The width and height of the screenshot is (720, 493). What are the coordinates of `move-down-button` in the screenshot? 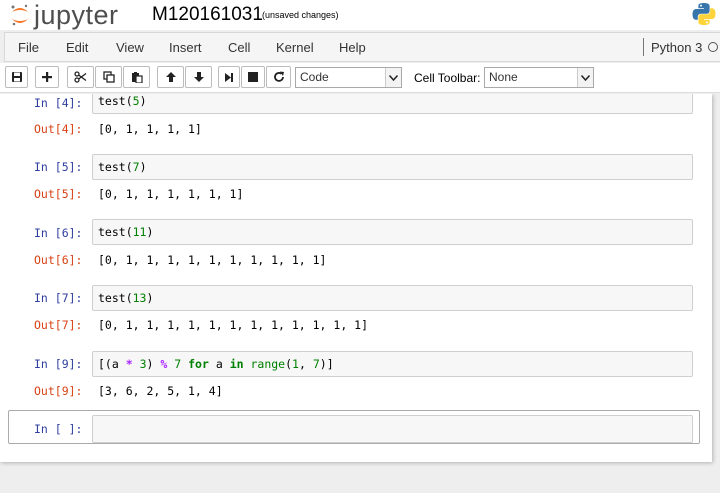 It's located at (198, 77).